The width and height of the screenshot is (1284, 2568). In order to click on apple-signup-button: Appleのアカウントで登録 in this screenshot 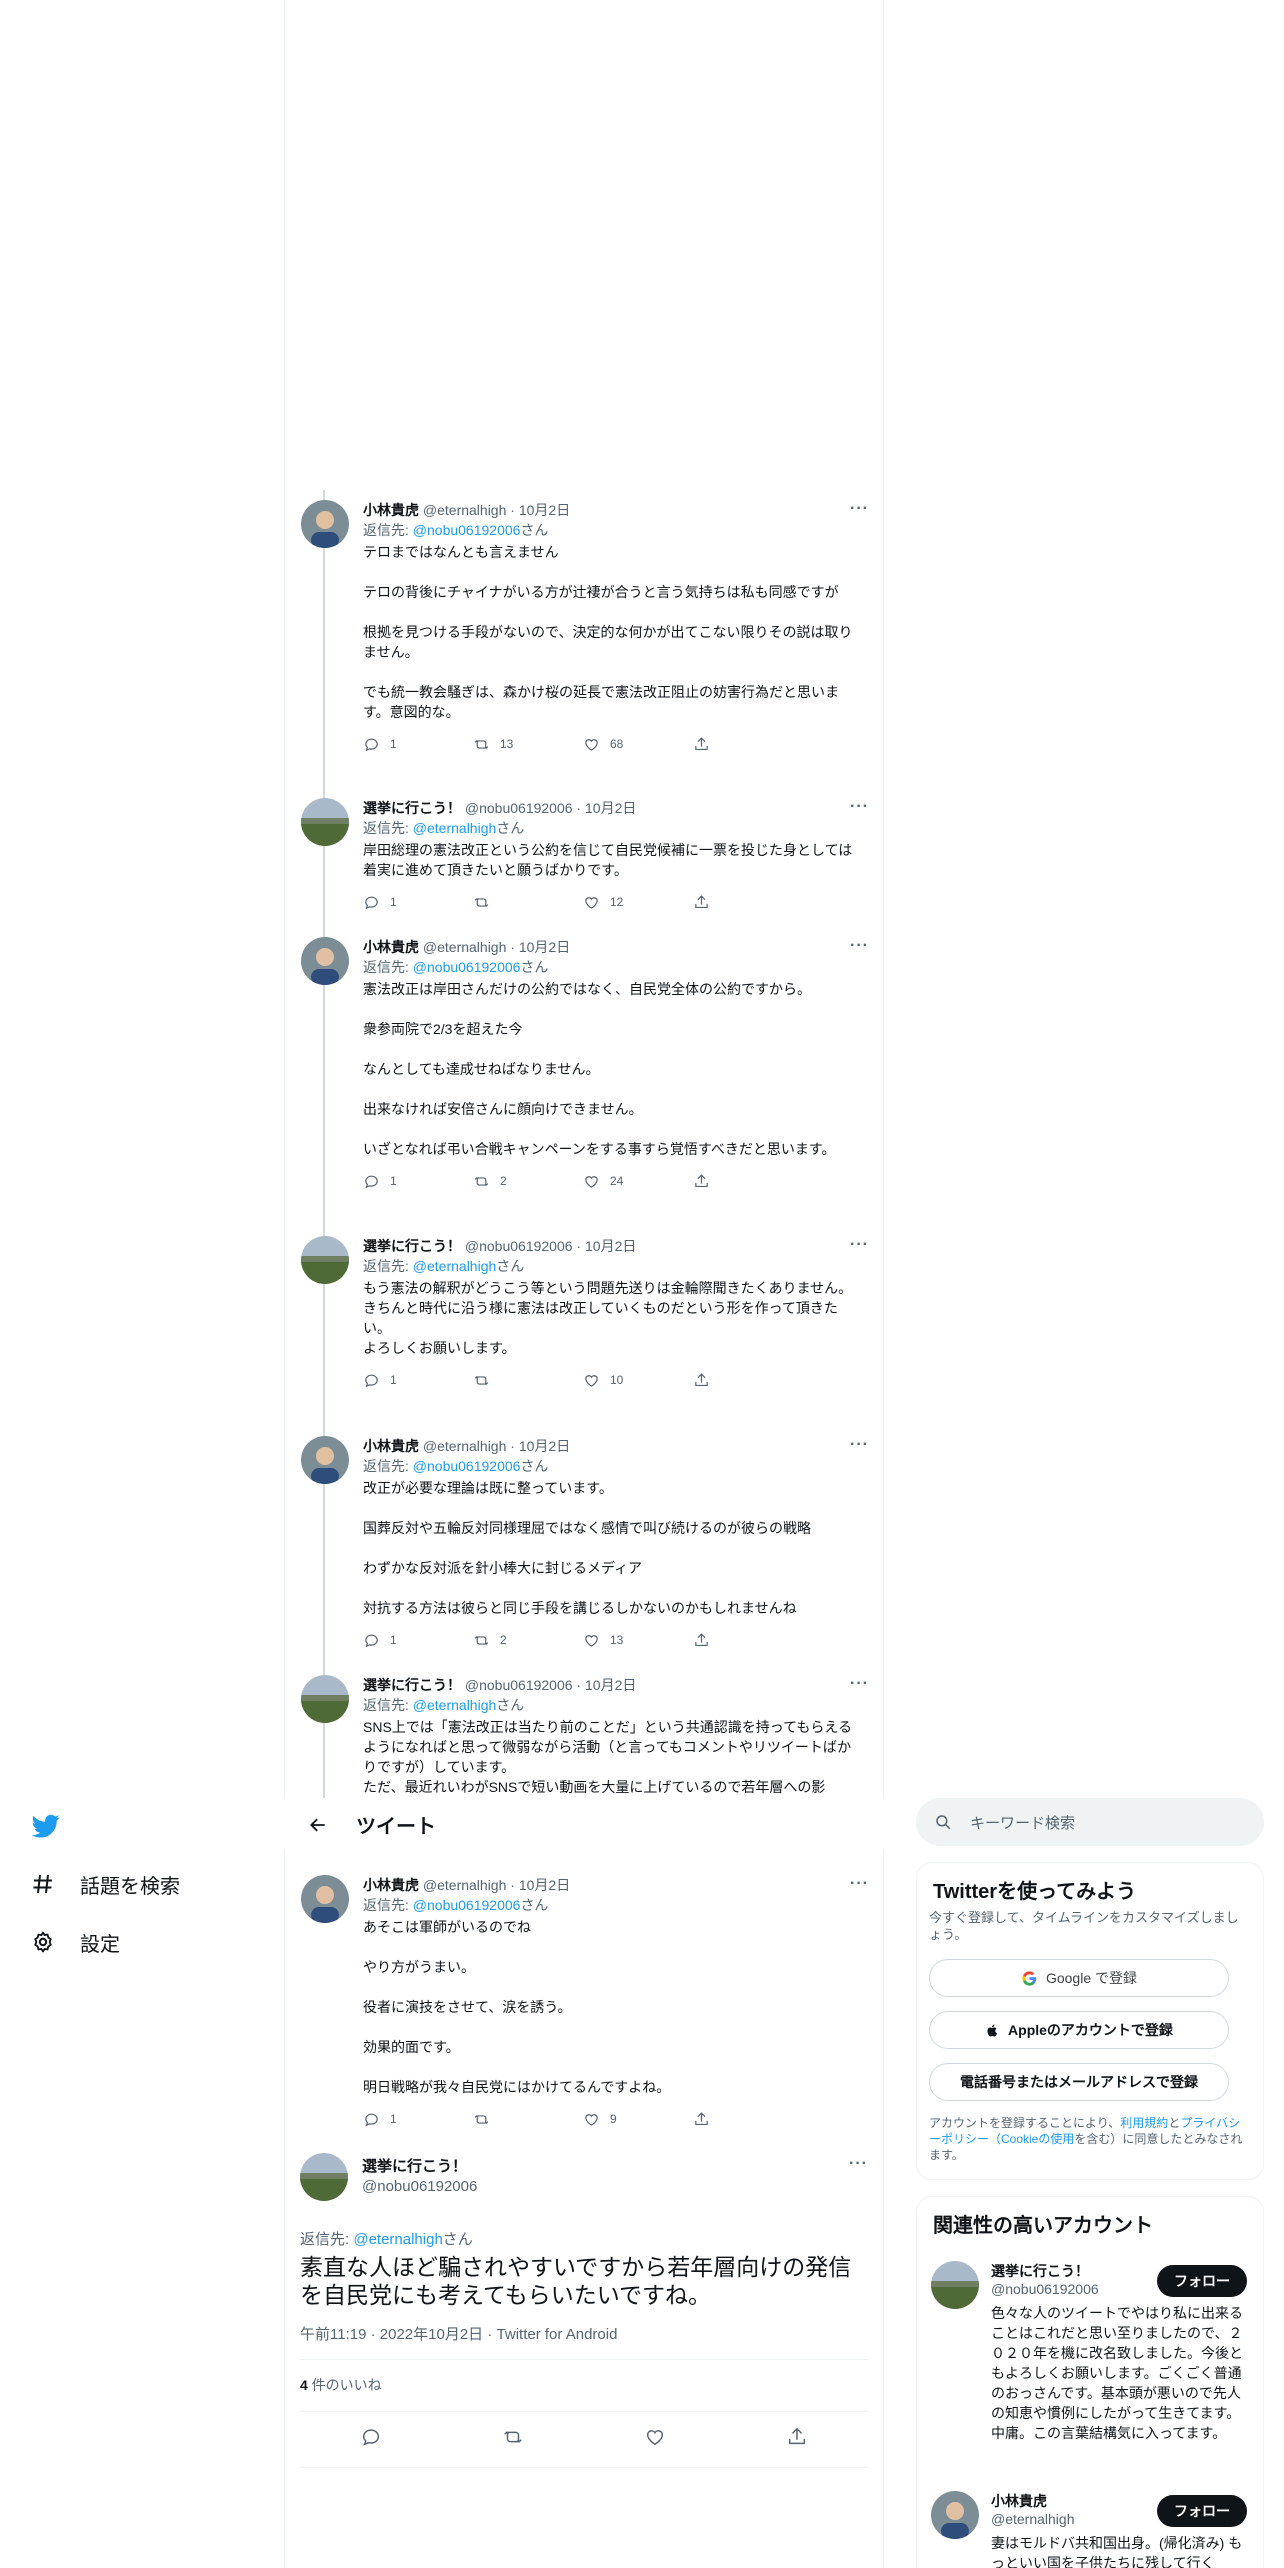, I will do `click(1079, 2030)`.